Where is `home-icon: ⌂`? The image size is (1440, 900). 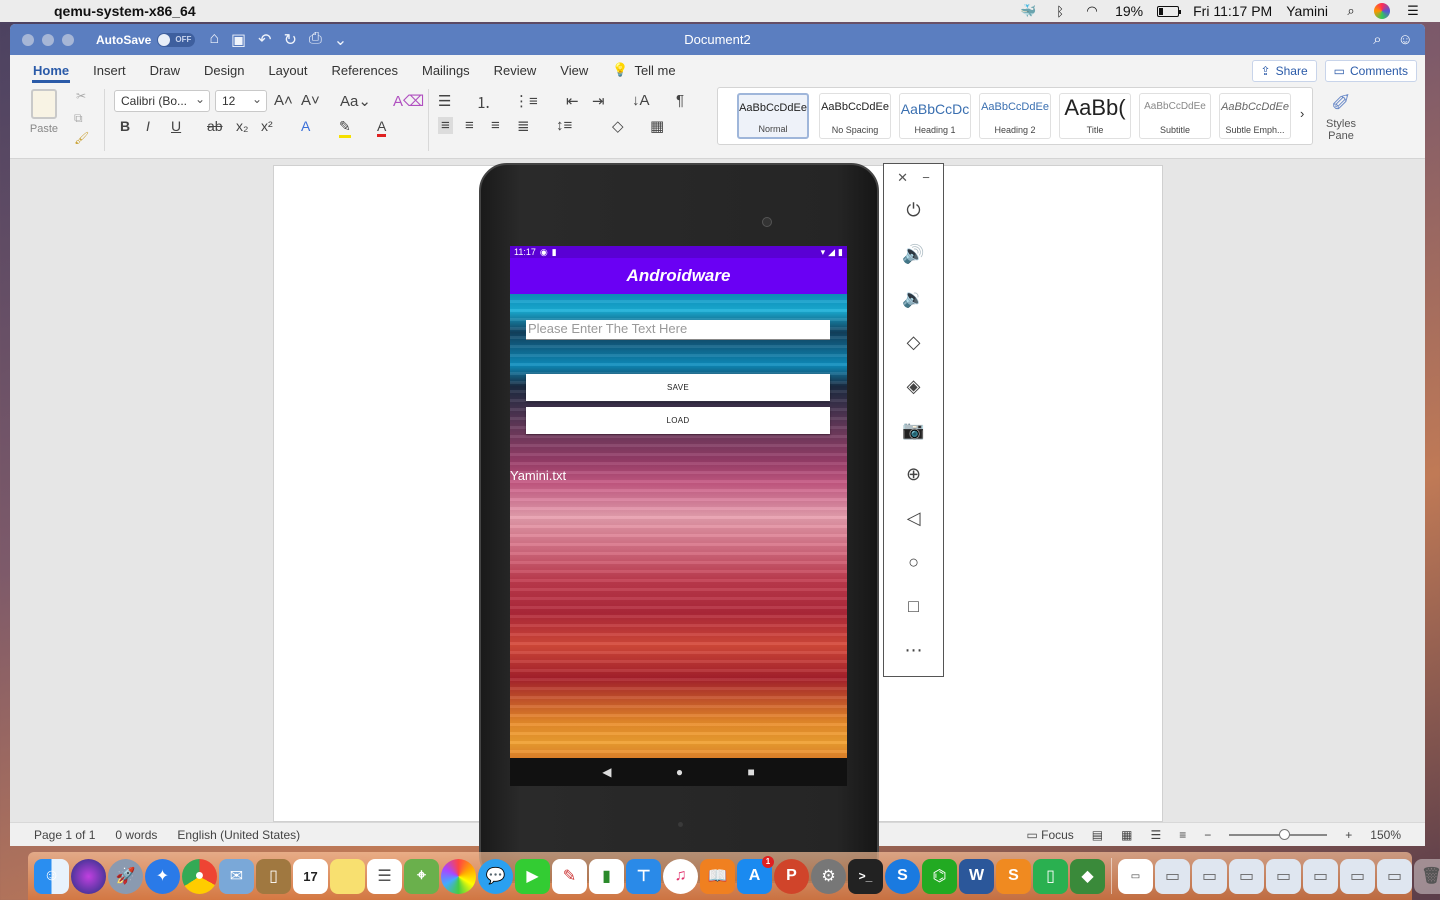
home-icon: ⌂ is located at coordinates (214, 40).